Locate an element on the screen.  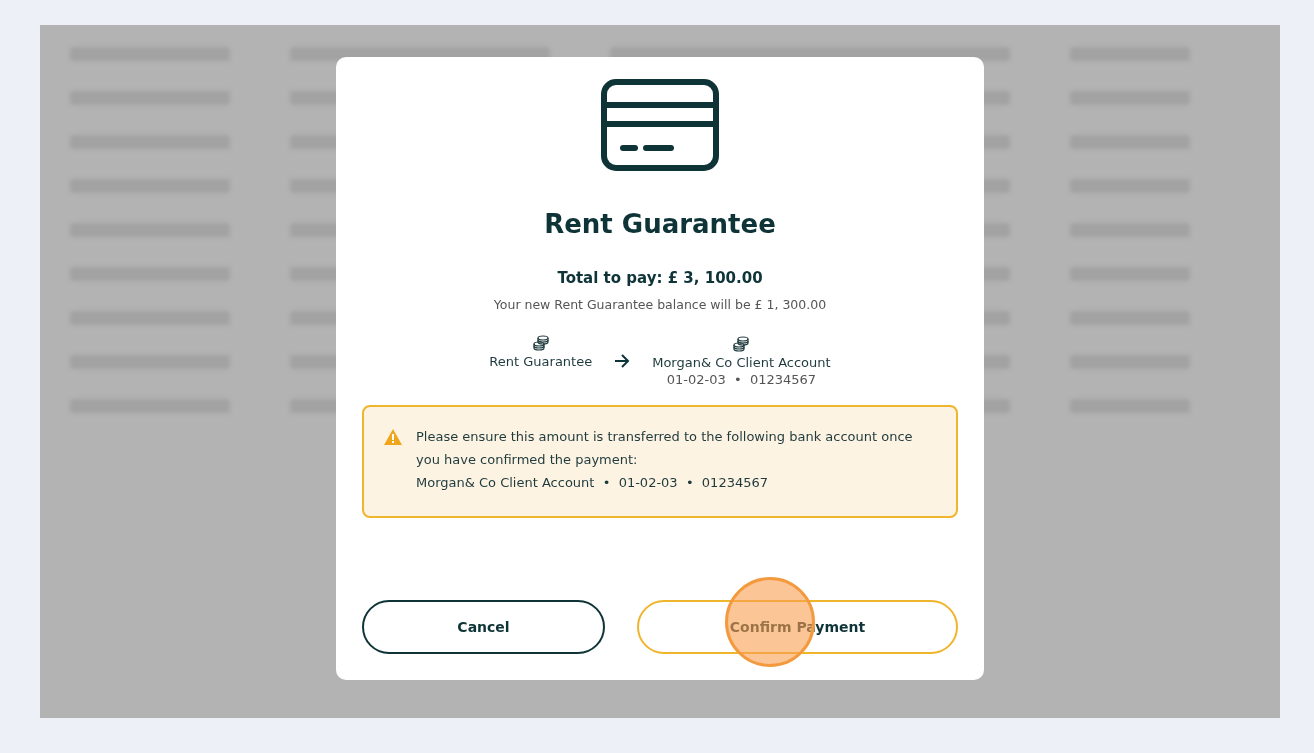
warning-message: Please ensure this amount is transferred to the following bank account once you have confirmed the payment: is located at coordinates (665, 448).